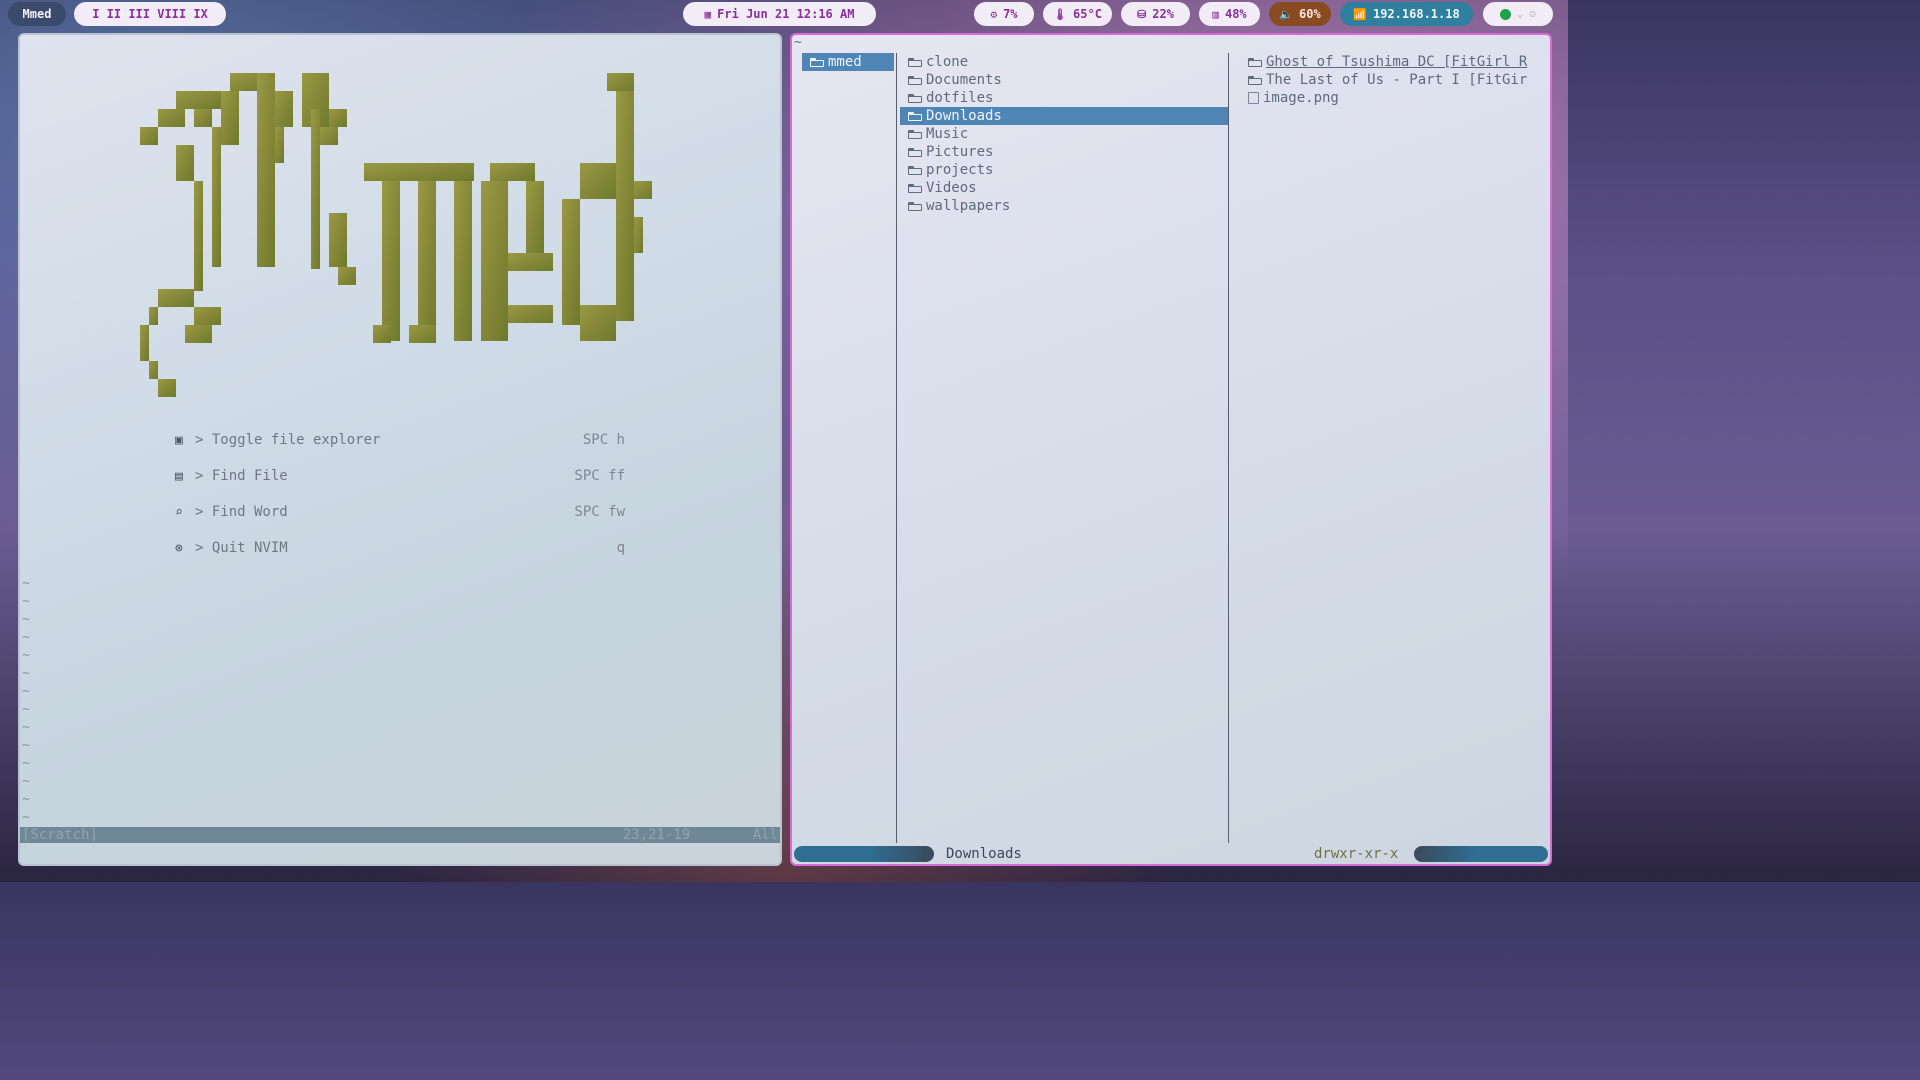  What do you see at coordinates (179, 512) in the screenshot?
I see `search-icon: ⌕` at bounding box center [179, 512].